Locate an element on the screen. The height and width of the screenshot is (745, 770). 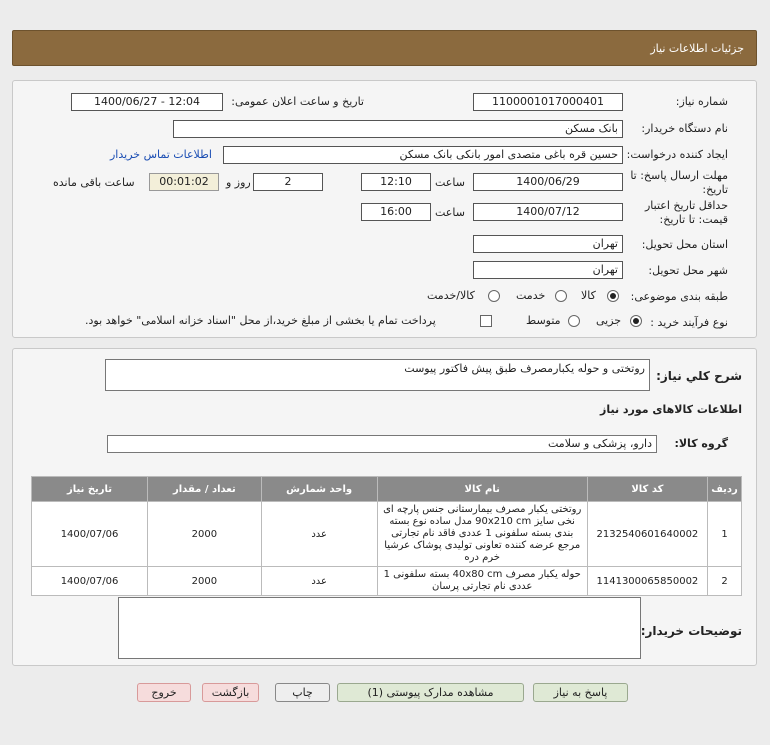
treasury-payment-checkbox is located at coordinates (486, 321).